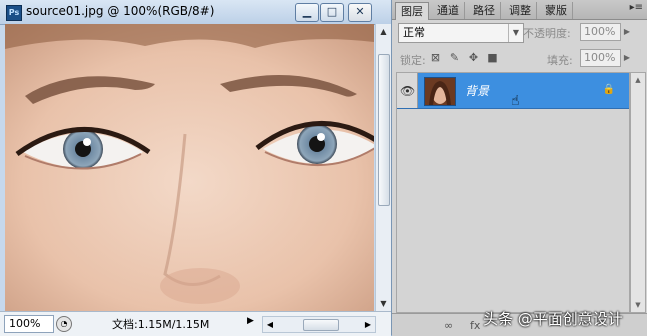 The width and height of the screenshot is (647, 336). I want to click on eye-icon: 👁, so click(408, 91).